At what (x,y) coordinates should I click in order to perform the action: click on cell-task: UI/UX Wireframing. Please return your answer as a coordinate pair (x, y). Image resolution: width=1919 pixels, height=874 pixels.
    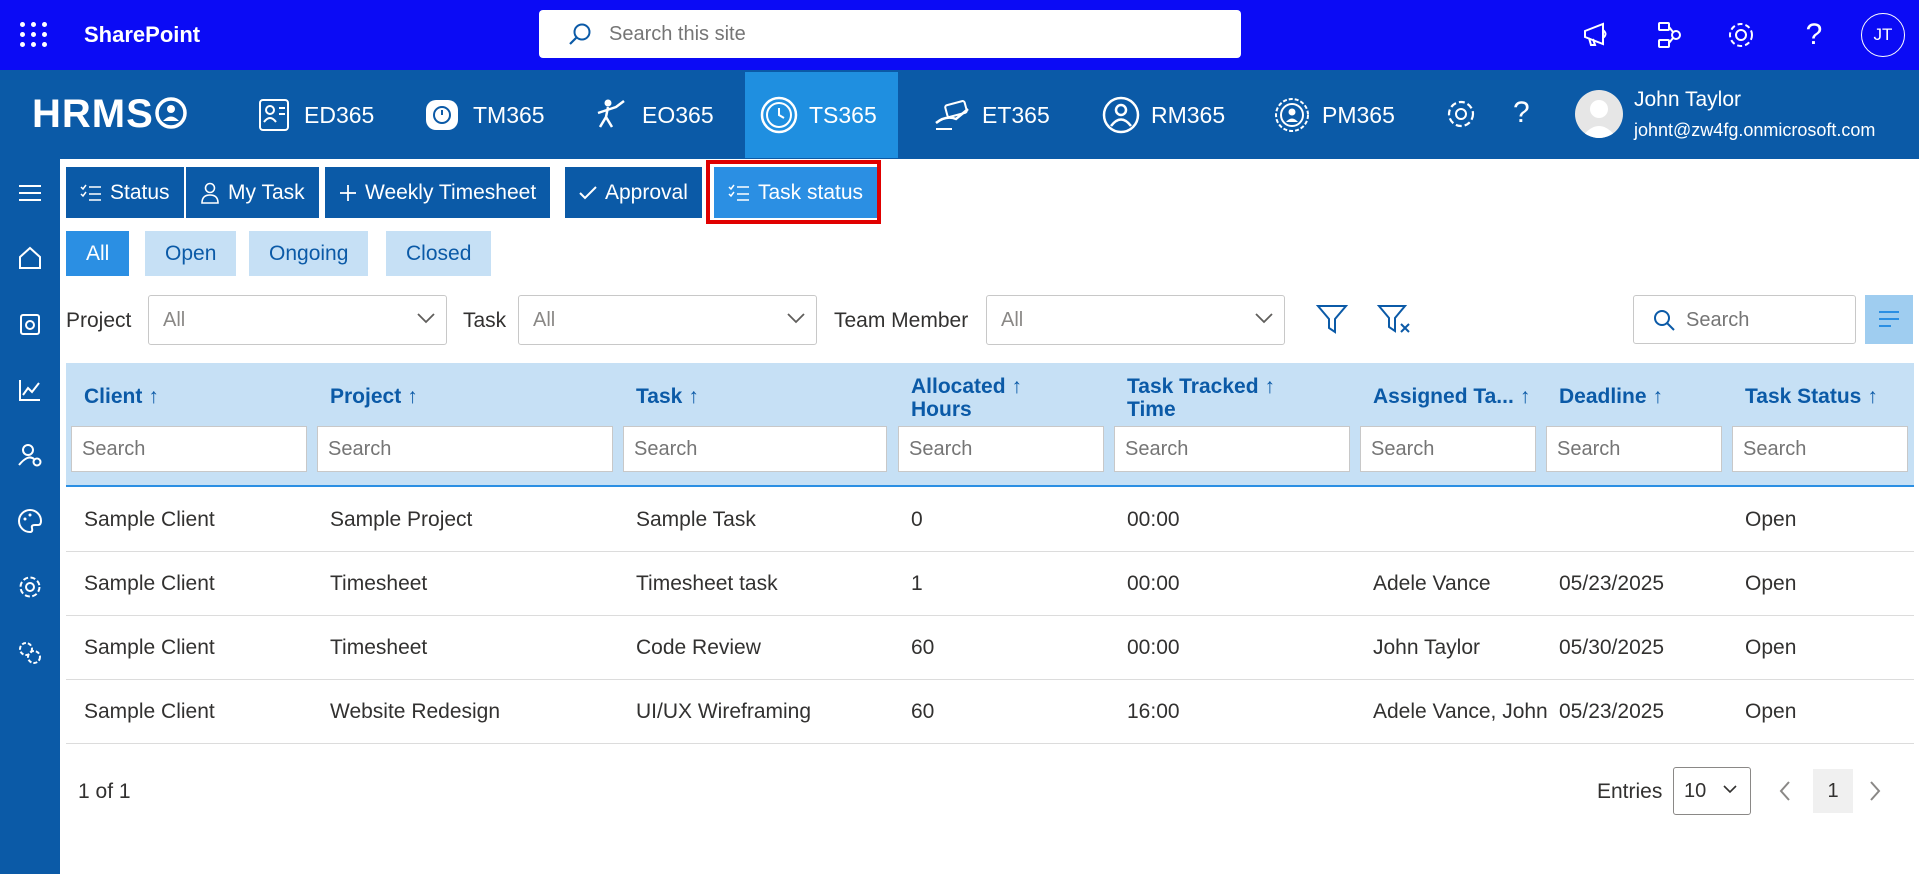
    Looking at the image, I should click on (724, 711).